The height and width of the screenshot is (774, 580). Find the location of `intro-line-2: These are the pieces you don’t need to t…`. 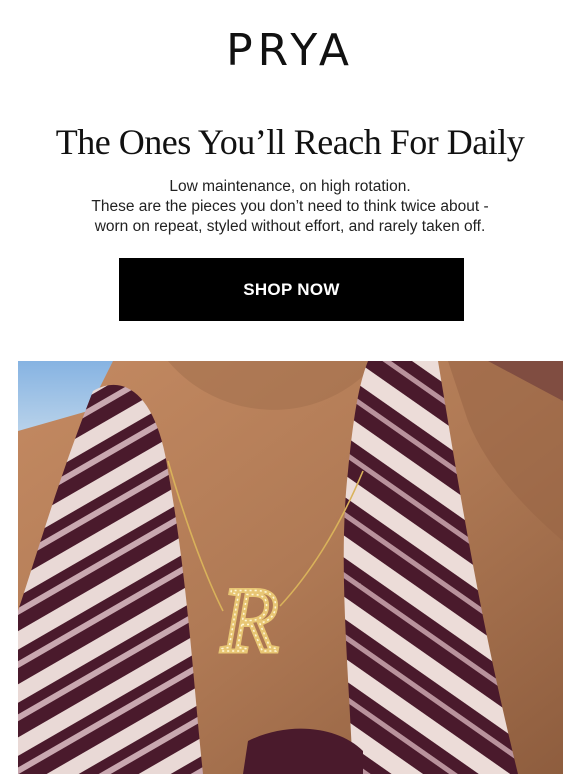

intro-line-2: These are the pieces you don’t need to t… is located at coordinates (290, 206).